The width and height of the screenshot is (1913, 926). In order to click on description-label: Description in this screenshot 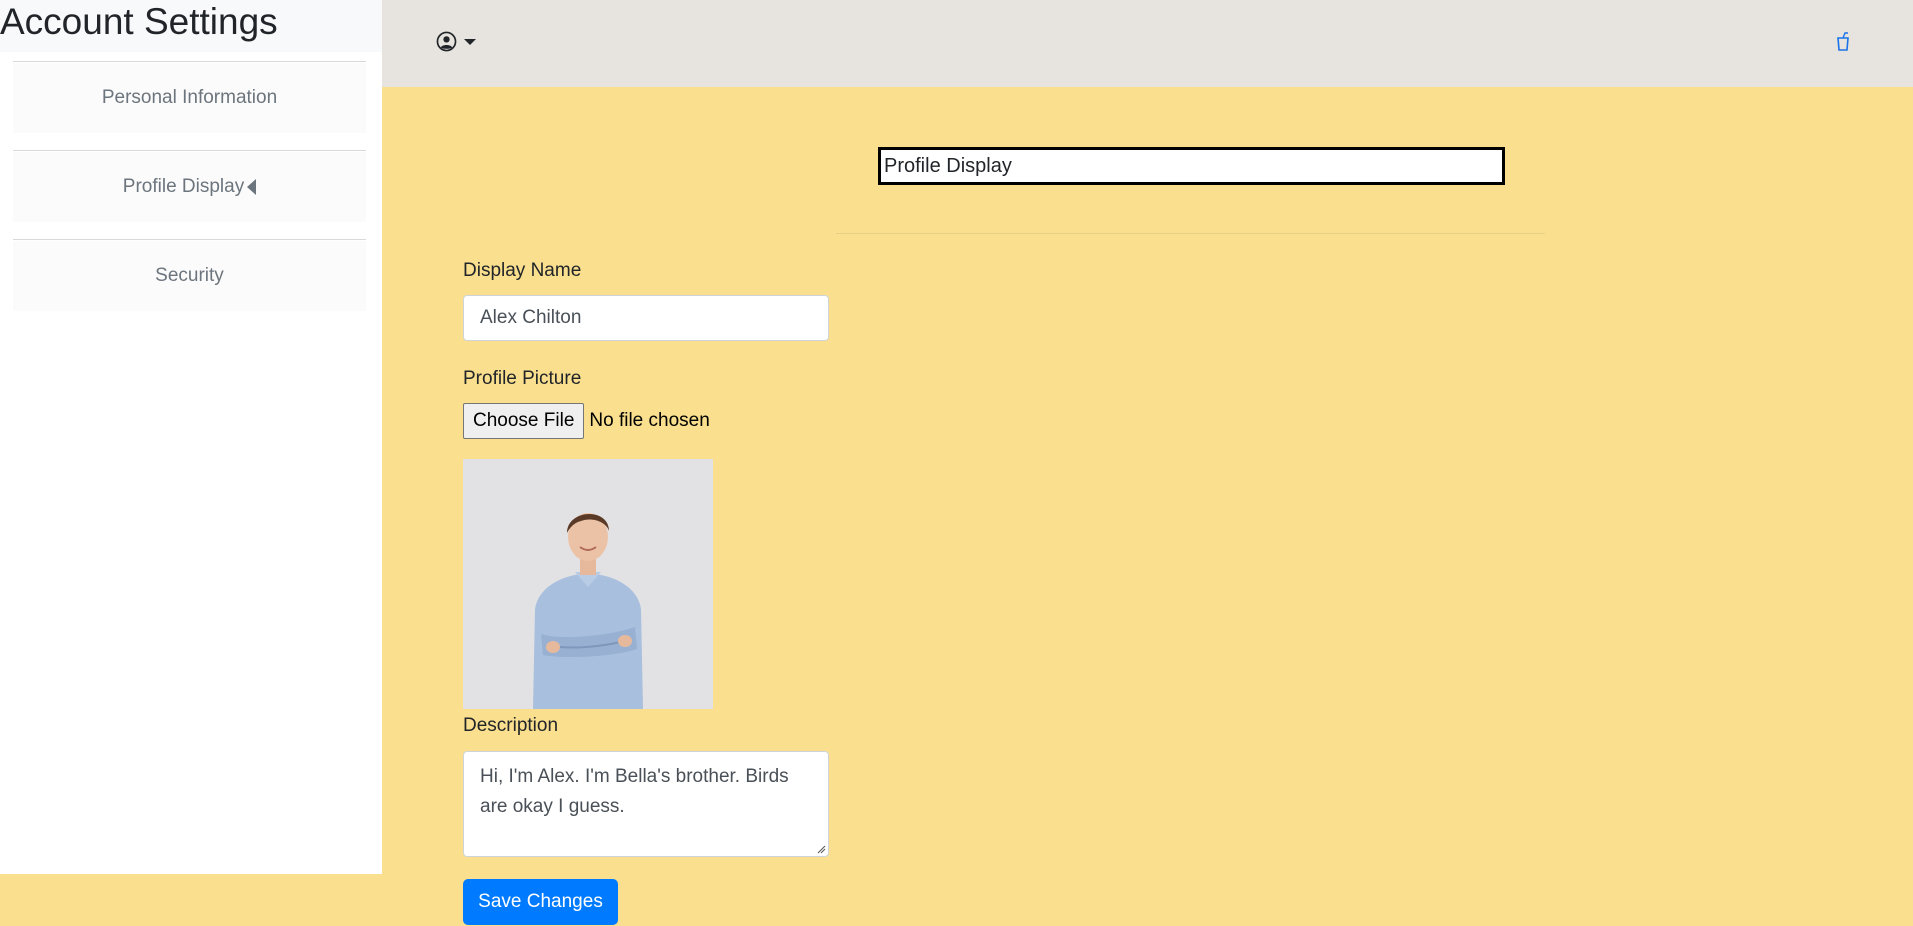, I will do `click(511, 725)`.